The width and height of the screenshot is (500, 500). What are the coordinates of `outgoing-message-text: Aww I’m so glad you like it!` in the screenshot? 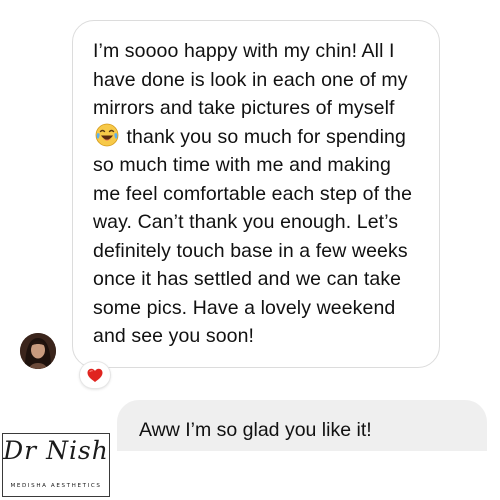 It's located at (255, 430).